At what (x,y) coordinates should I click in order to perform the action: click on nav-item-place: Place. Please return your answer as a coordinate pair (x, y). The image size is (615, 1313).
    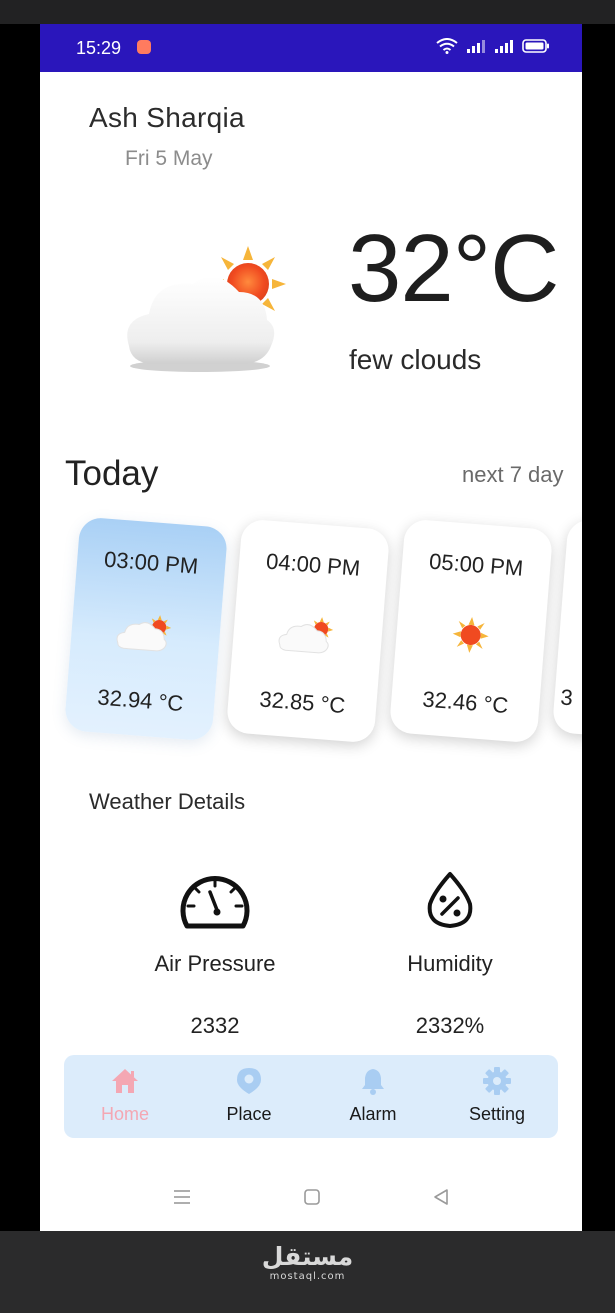
    Looking at the image, I should click on (249, 1096).